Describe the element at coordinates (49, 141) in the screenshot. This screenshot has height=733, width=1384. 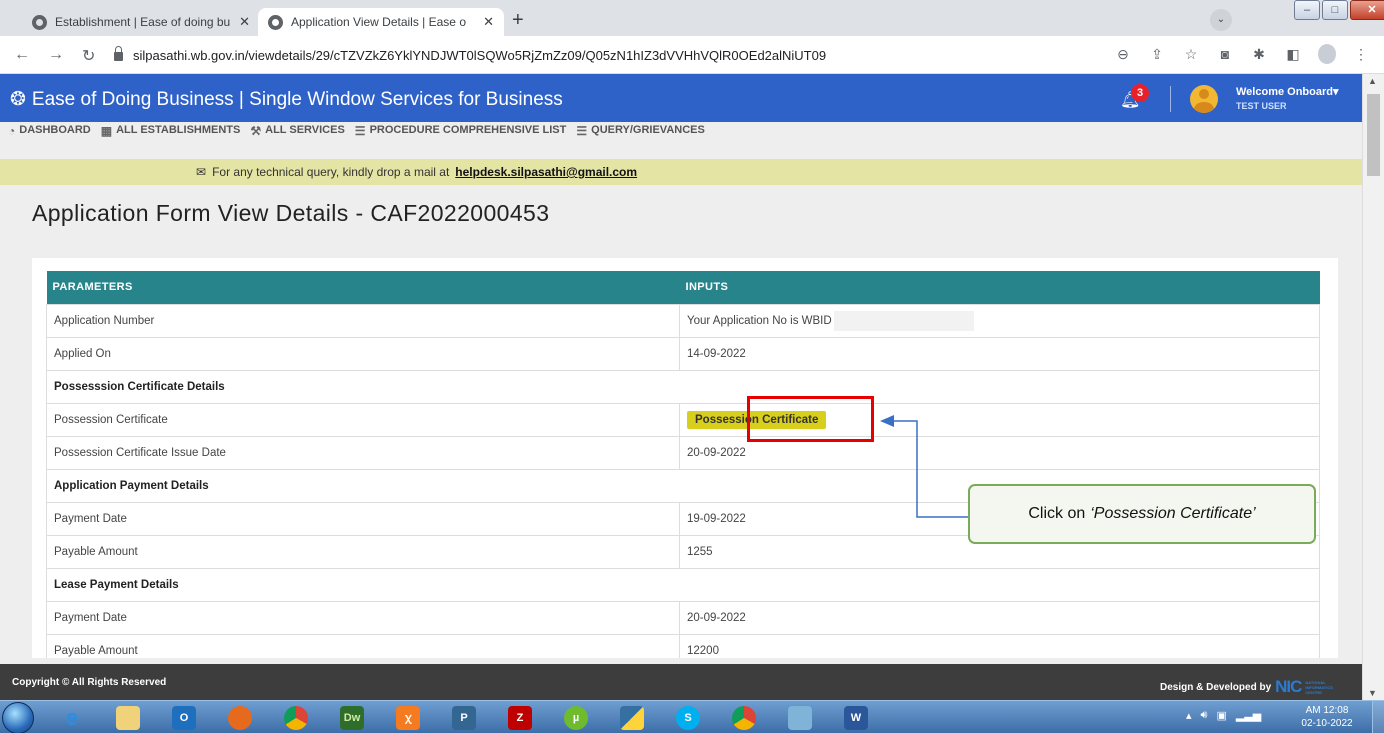
I see `nav-dashboard: ◔ DASHBOARD` at that location.